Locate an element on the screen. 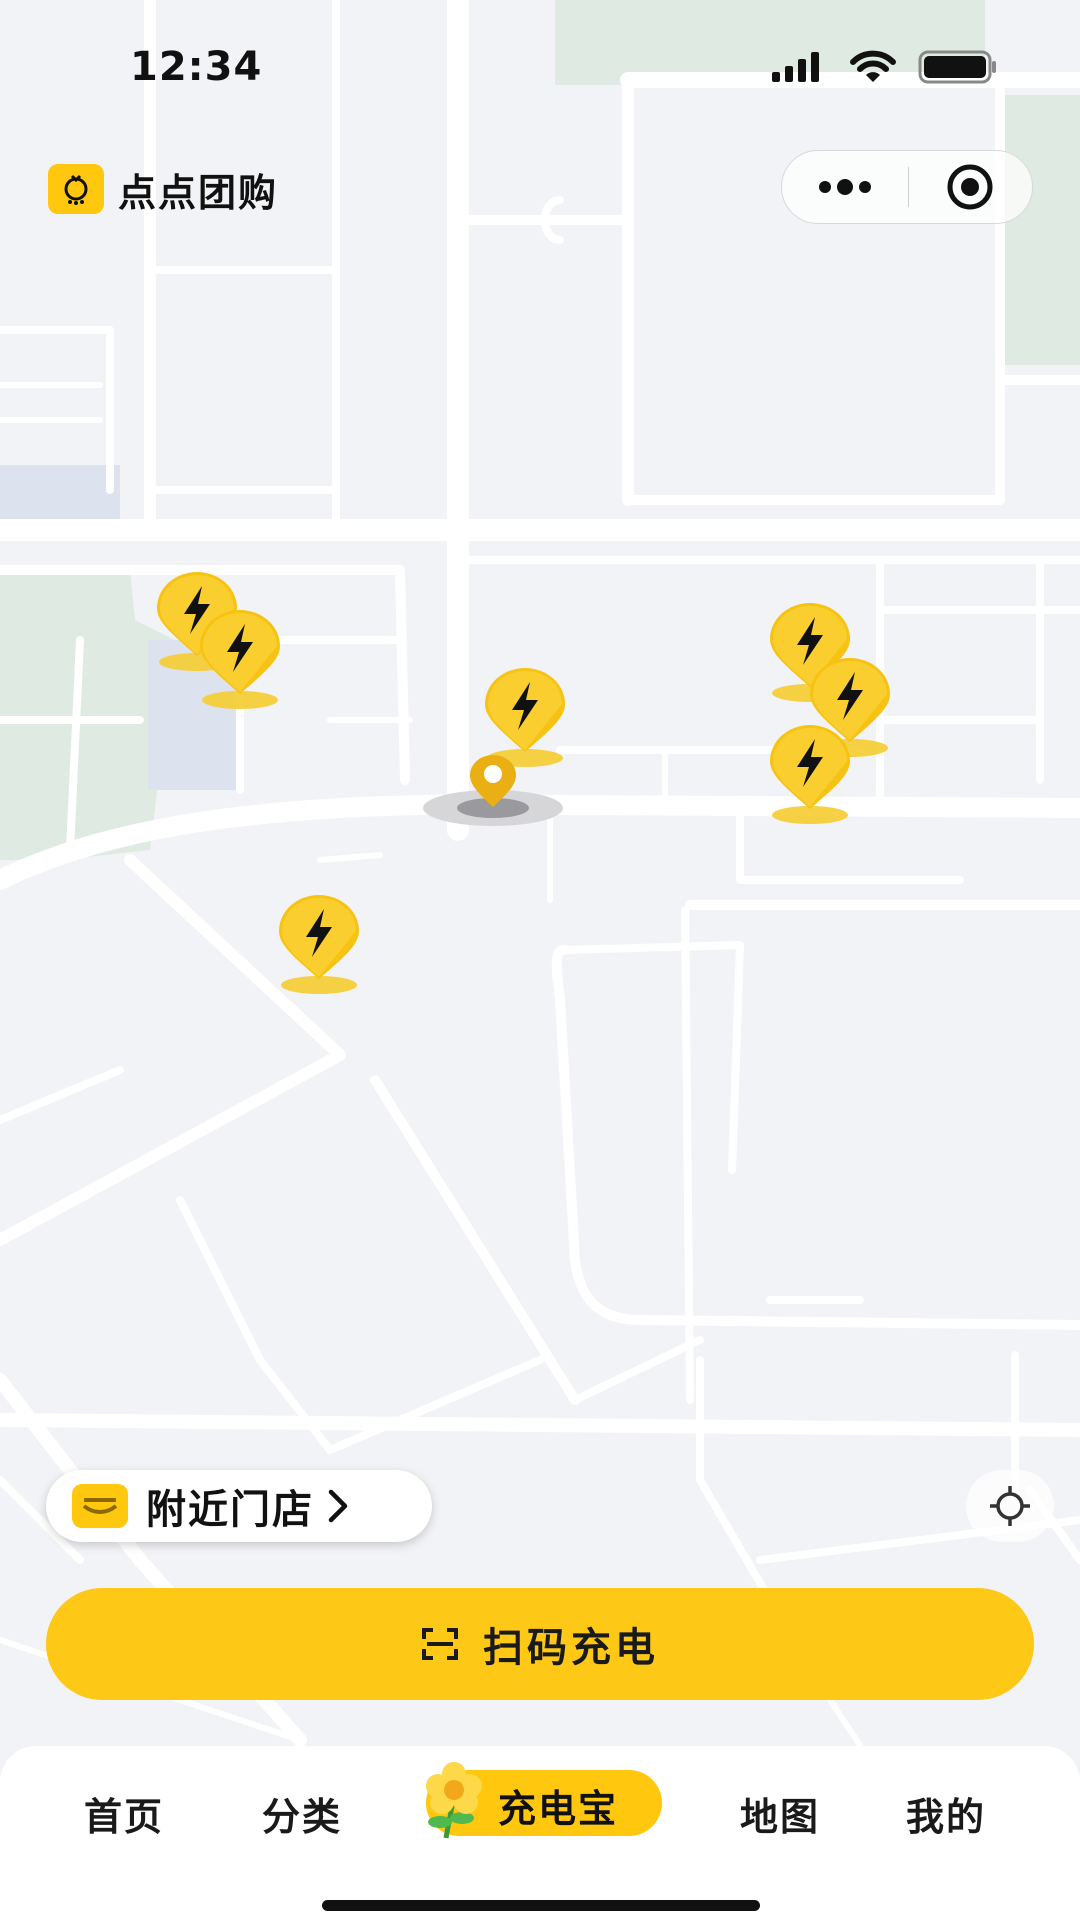  app-name: 点点团购 is located at coordinates (198, 192).